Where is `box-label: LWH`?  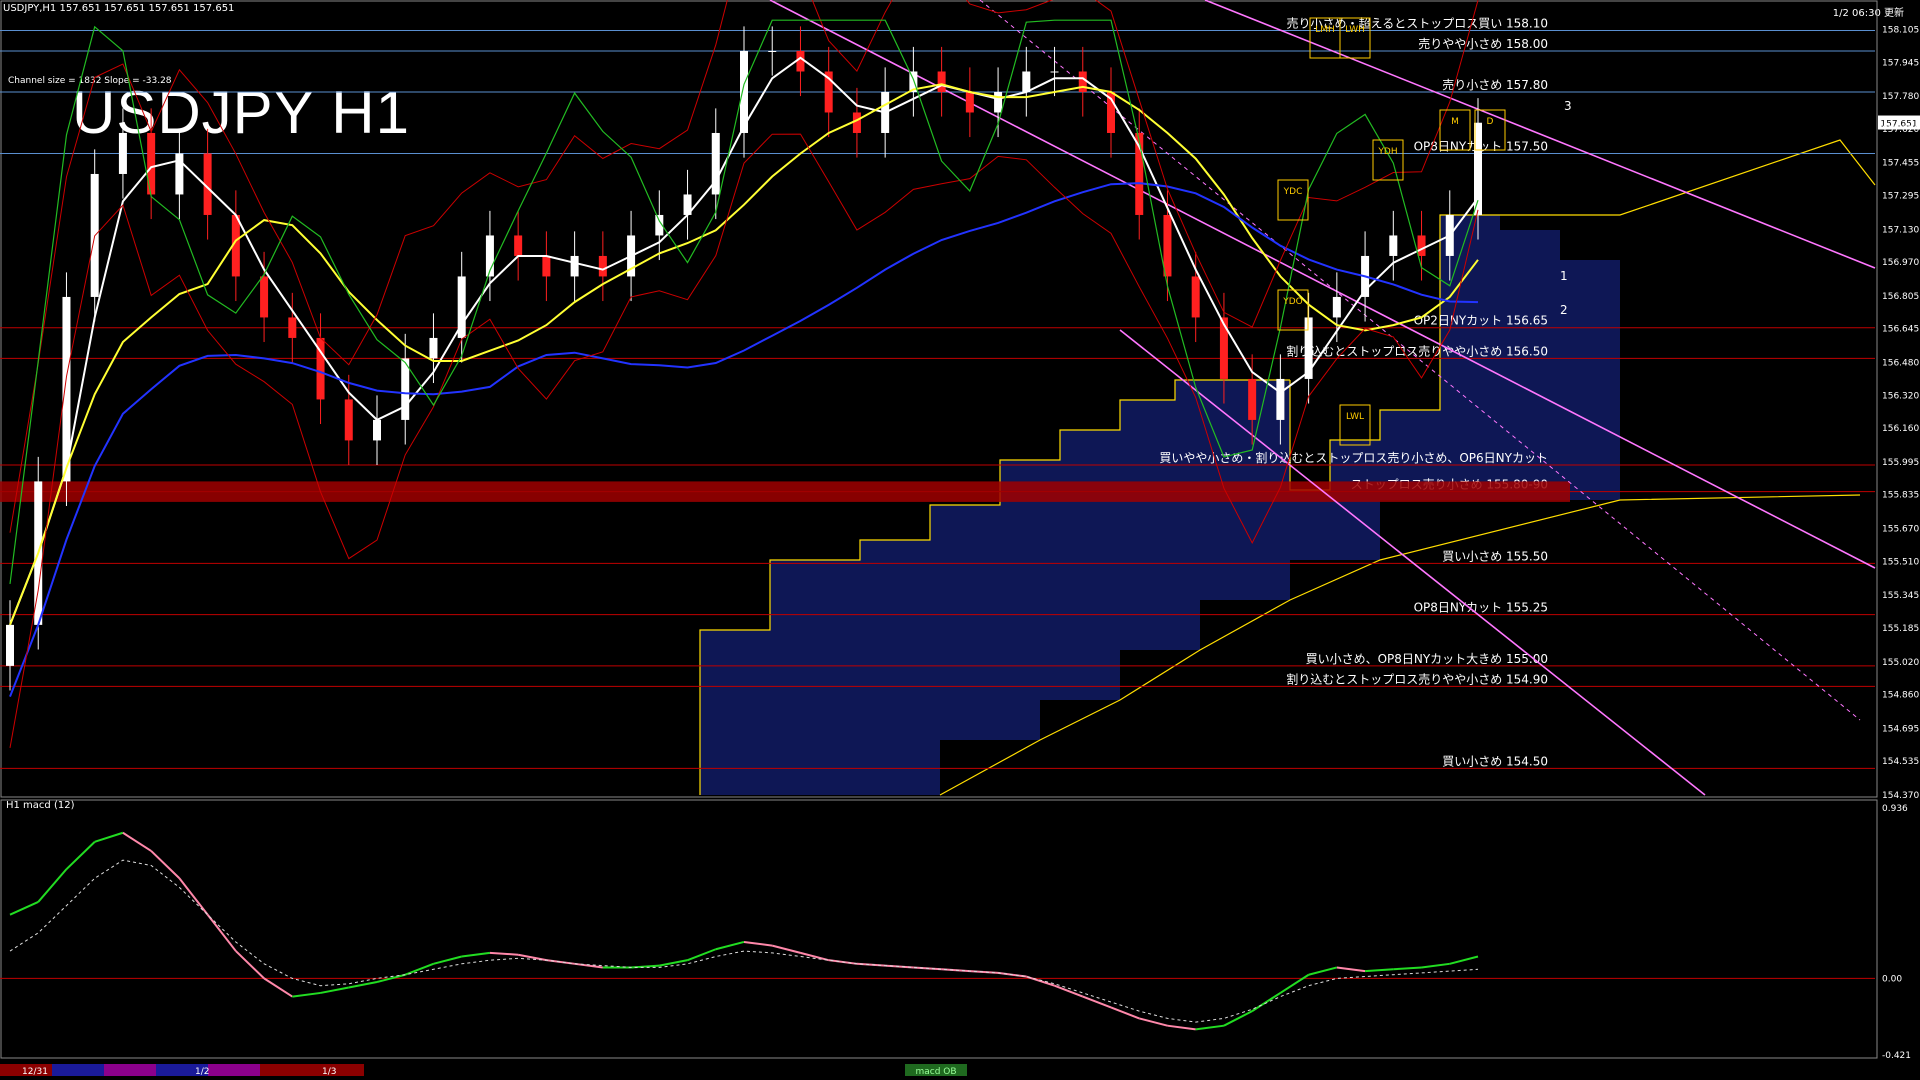
box-label: LWH is located at coordinates (1355, 30).